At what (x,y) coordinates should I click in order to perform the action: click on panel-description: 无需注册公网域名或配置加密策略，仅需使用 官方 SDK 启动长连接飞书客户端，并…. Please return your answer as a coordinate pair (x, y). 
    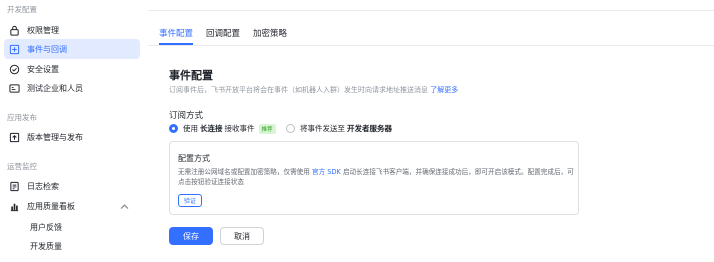
    Looking at the image, I should click on (376, 177).